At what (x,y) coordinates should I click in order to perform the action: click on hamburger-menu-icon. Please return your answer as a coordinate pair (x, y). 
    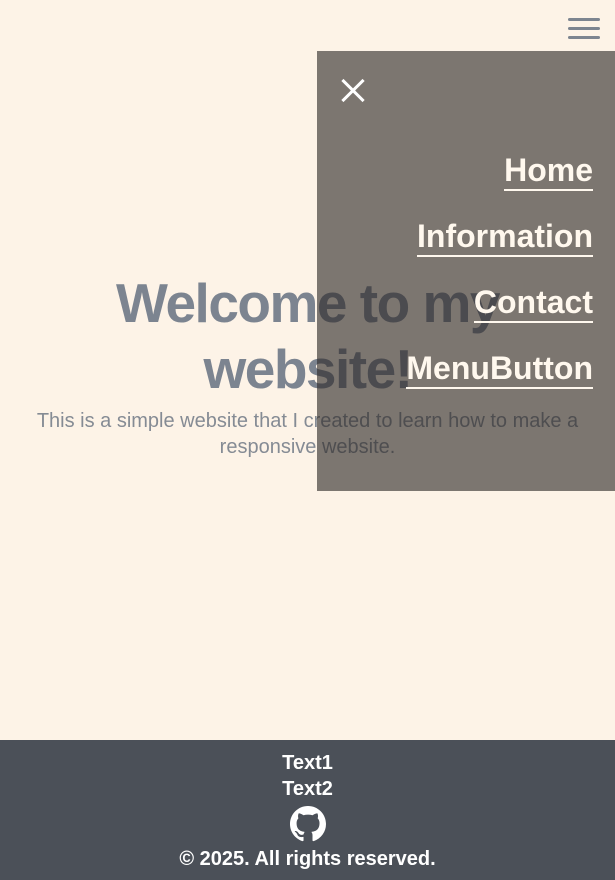
    Looking at the image, I should click on (584, 30).